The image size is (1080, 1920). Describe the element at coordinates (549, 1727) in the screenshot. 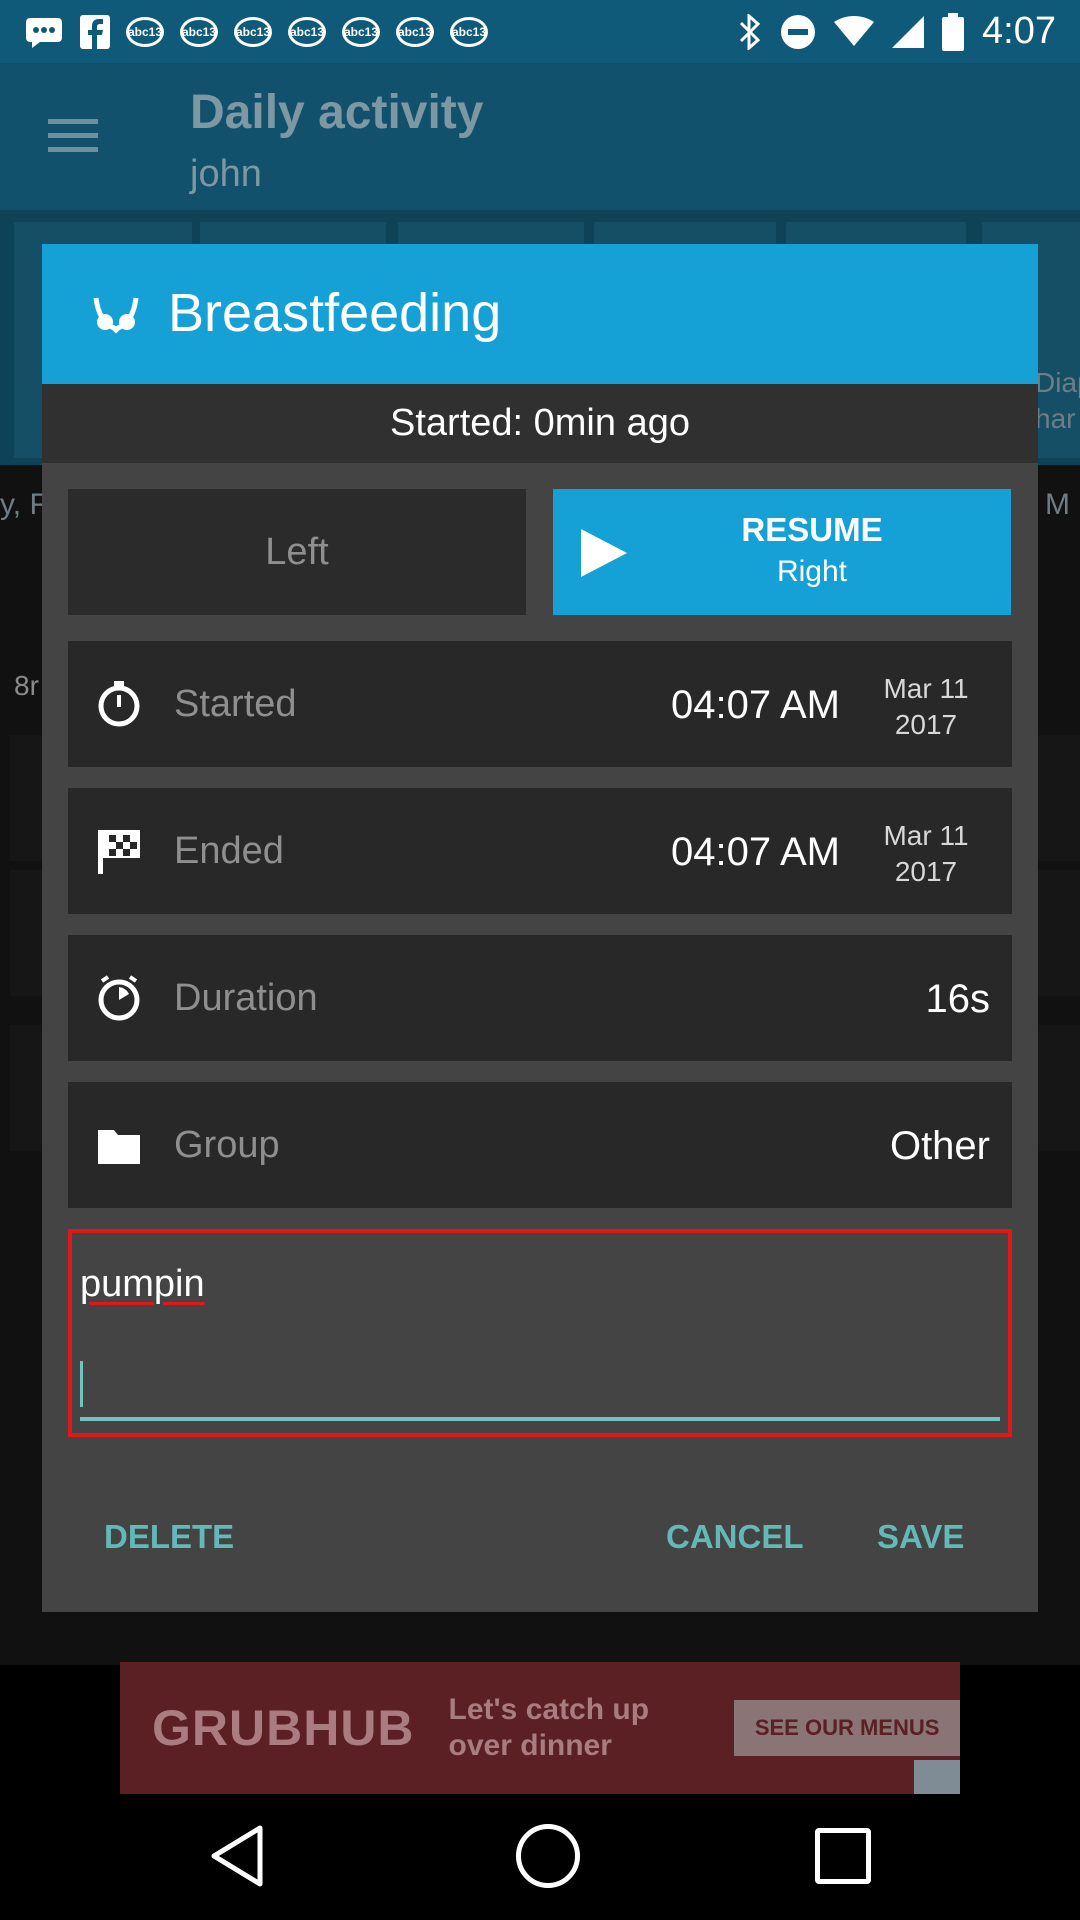

I see `ad-tagline: Let's catch up over dinner` at that location.